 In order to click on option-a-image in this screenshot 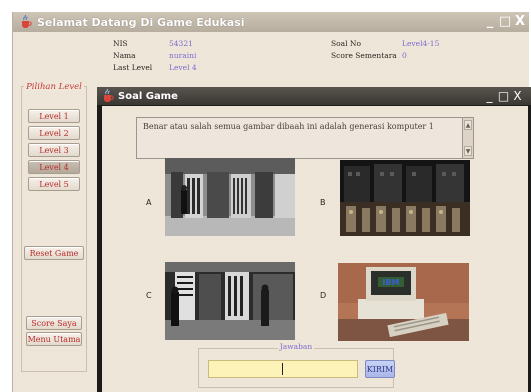, I will do `click(230, 197)`.